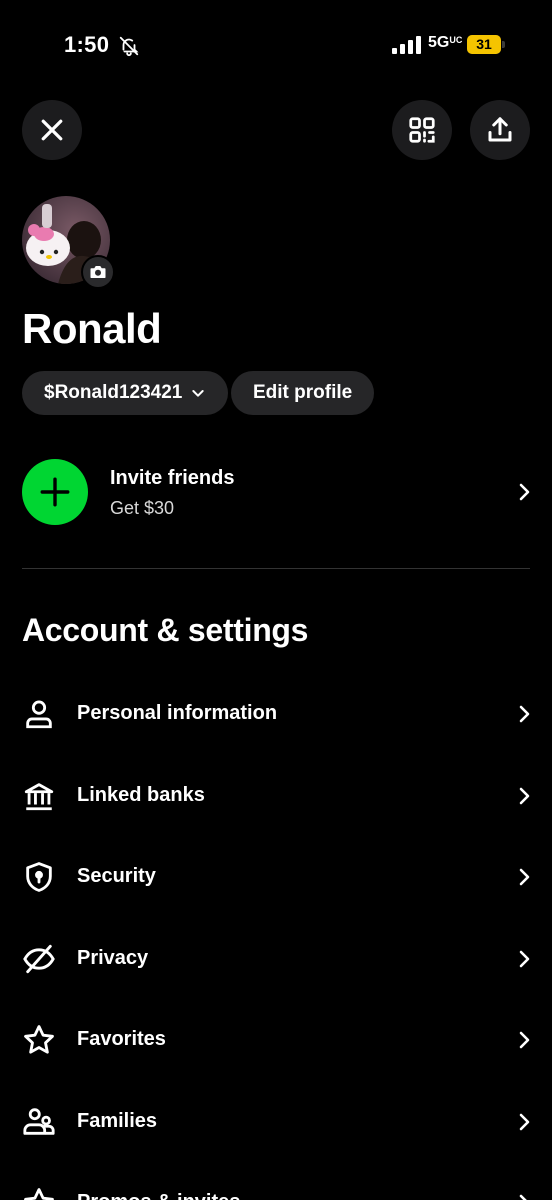 The image size is (552, 1200). I want to click on profile-name: Ronald, so click(92, 328).